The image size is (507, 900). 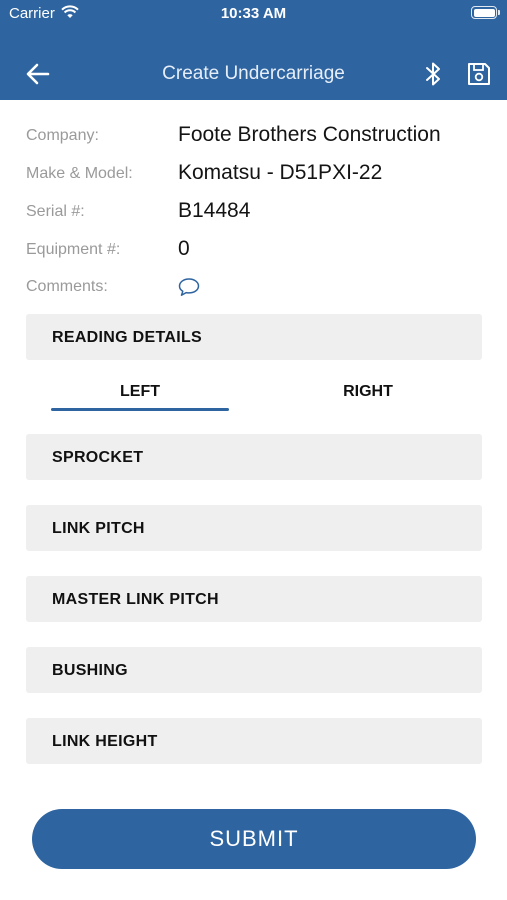 What do you see at coordinates (280, 172) in the screenshot?
I see `make-model-value: Komatsu - D51PXI-22` at bounding box center [280, 172].